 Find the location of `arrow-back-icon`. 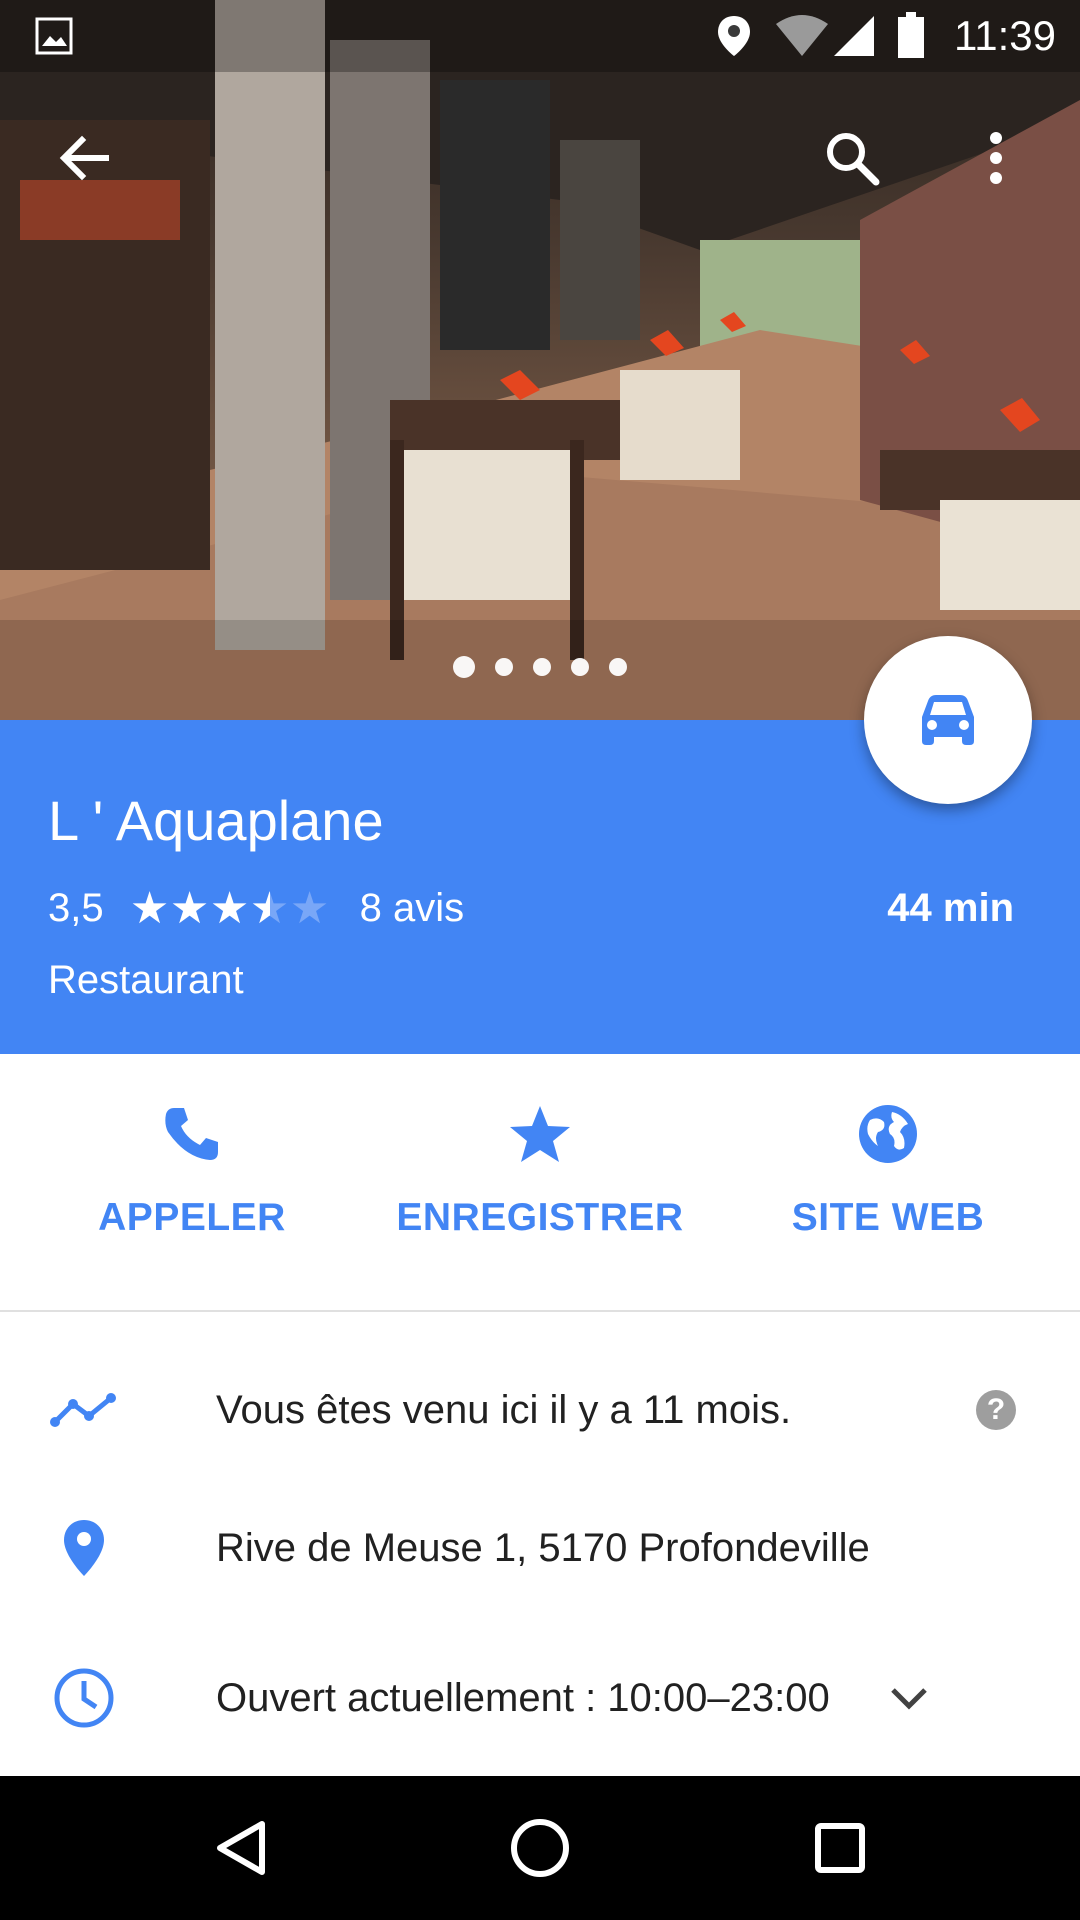

arrow-back-icon is located at coordinates (84, 158).